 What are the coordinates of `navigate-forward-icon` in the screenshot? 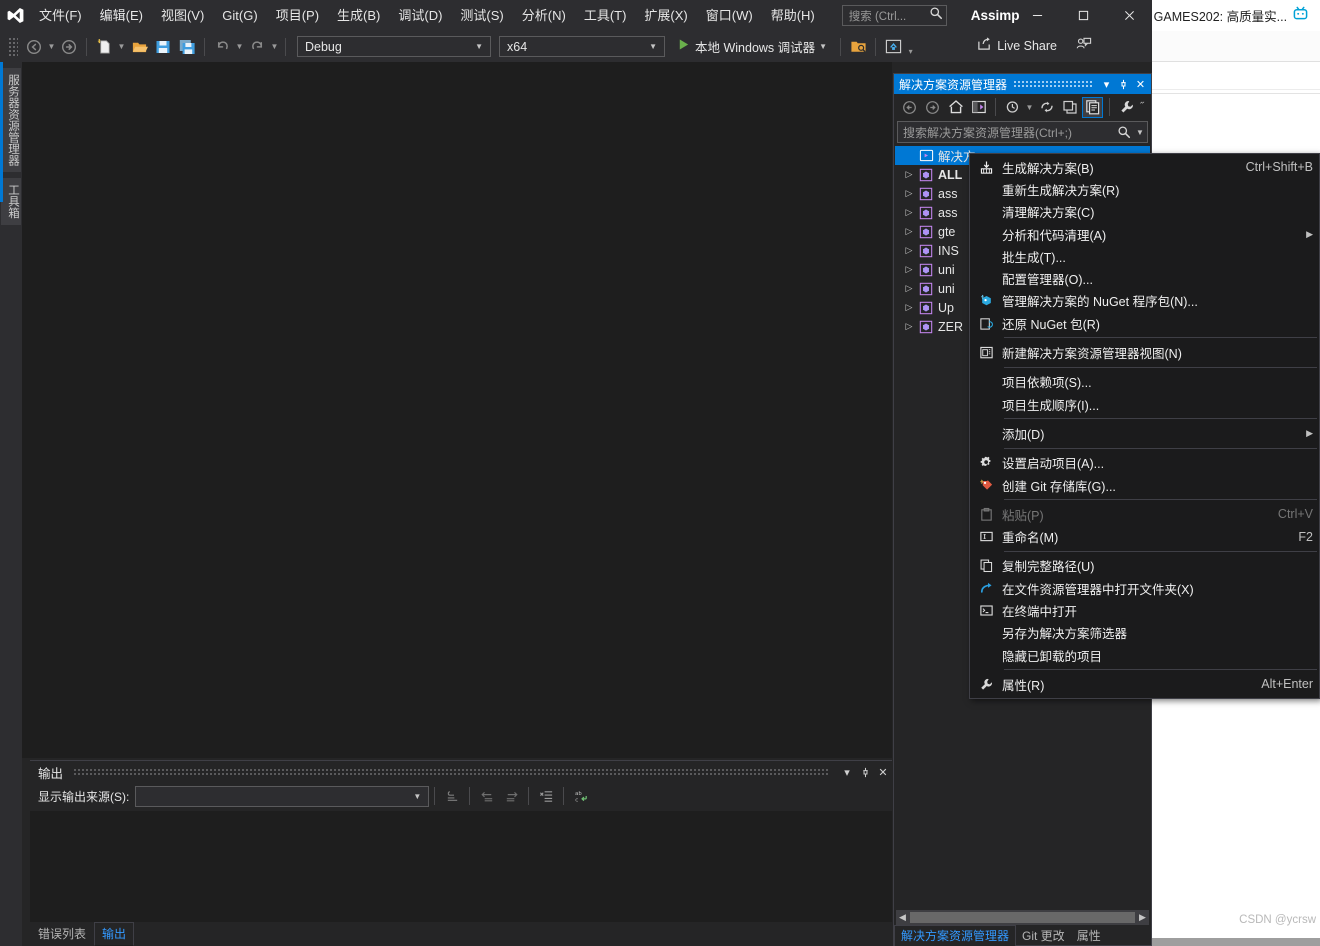 It's located at (69, 47).